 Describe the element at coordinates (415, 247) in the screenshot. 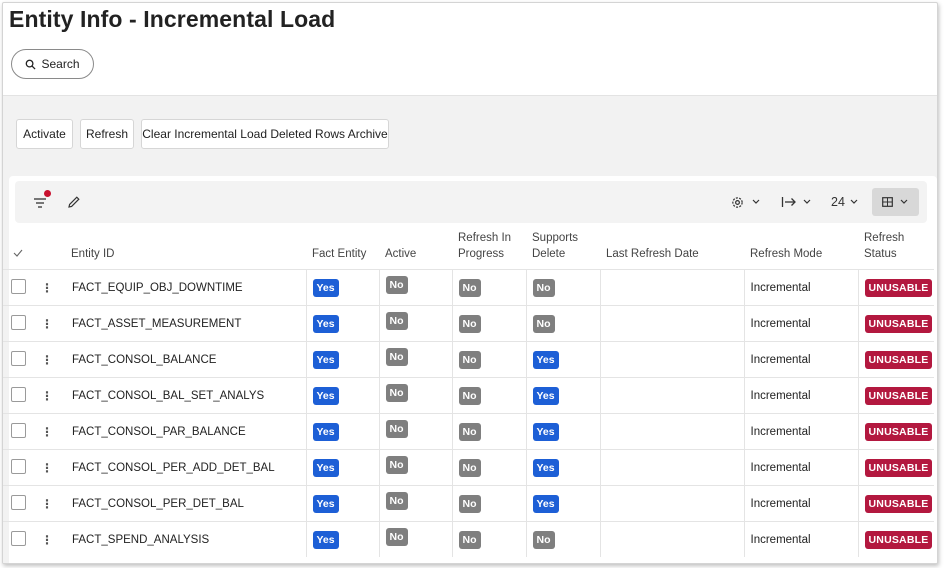

I see `column-header-active: Active` at that location.